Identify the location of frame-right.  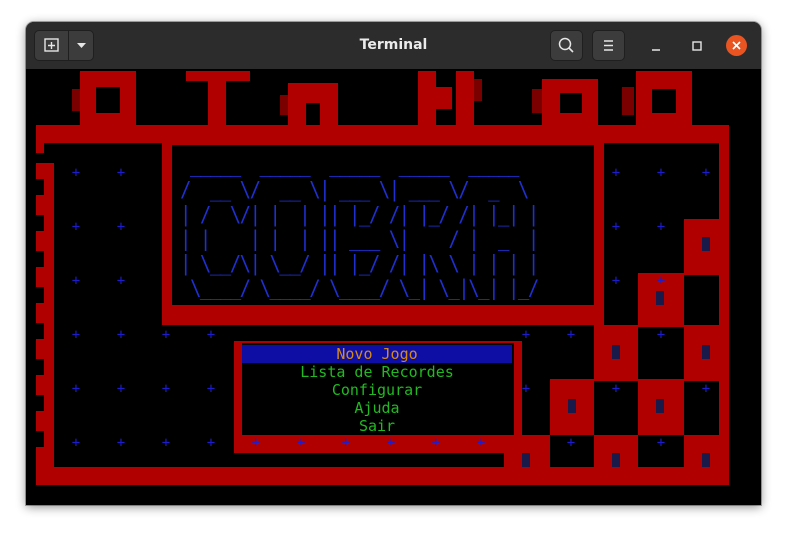
(724, 305).